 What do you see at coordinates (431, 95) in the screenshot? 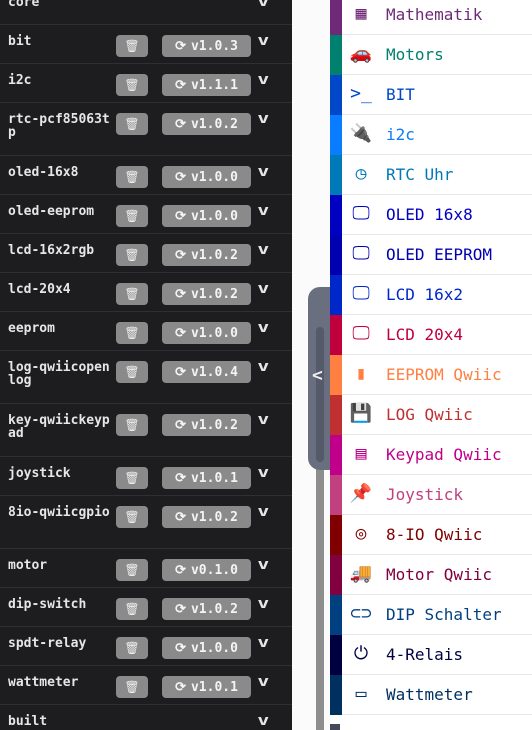
I see `category-bit: >_ BIT` at bounding box center [431, 95].